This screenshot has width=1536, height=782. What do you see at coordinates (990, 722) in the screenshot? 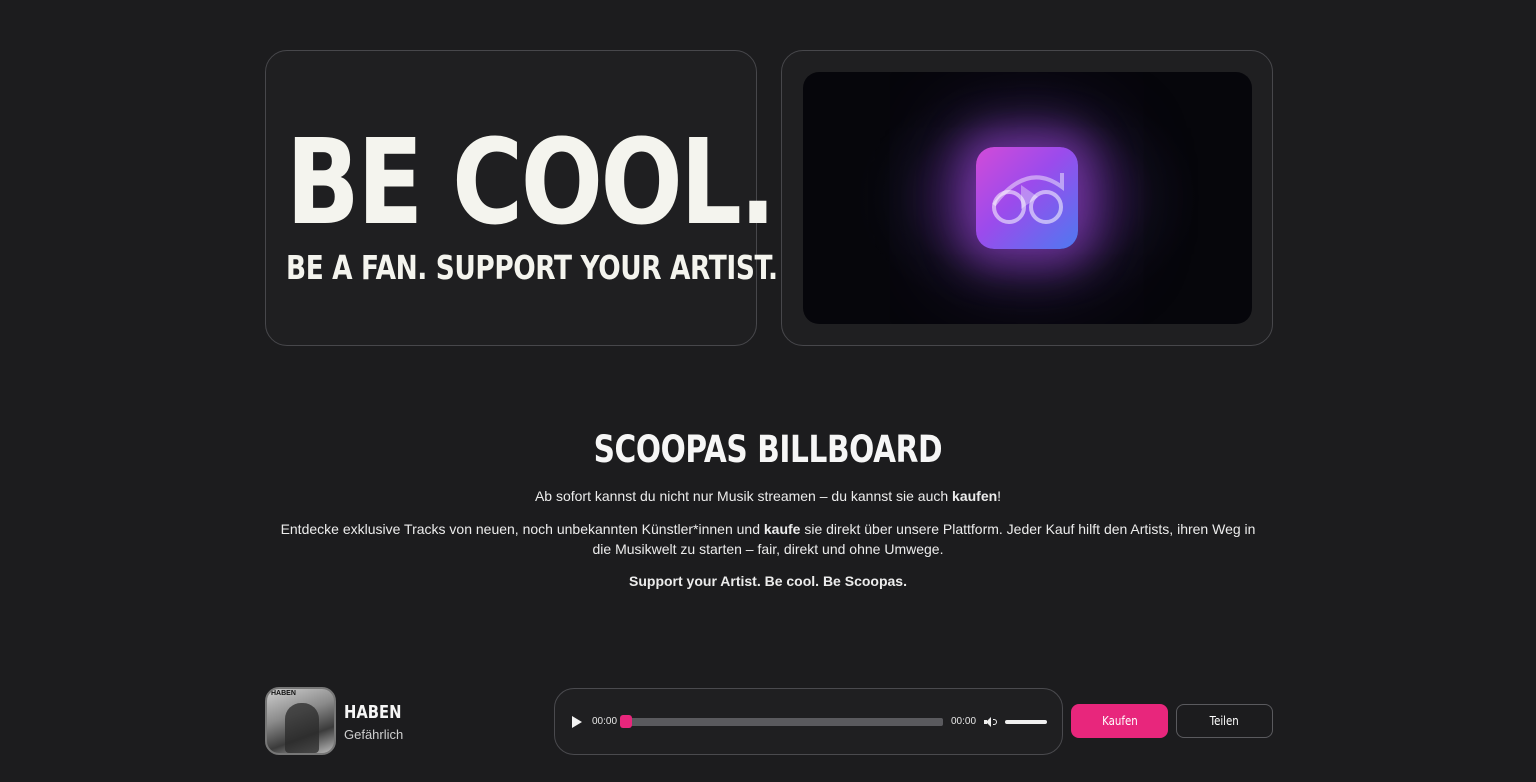
I see `volume-icon` at bounding box center [990, 722].